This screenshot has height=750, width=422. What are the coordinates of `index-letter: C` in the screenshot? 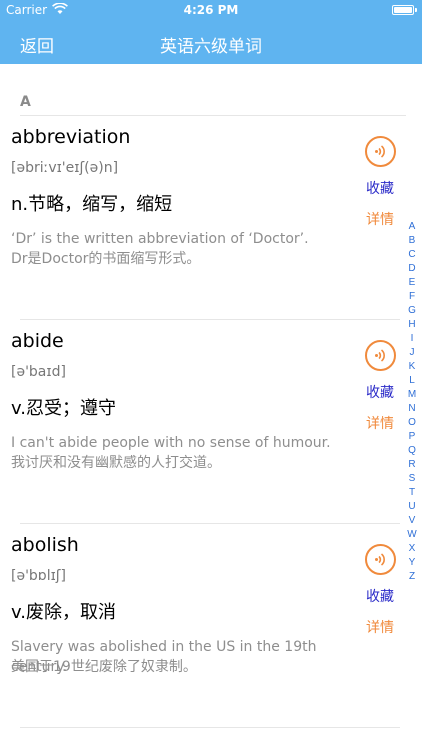 It's located at (411, 255).